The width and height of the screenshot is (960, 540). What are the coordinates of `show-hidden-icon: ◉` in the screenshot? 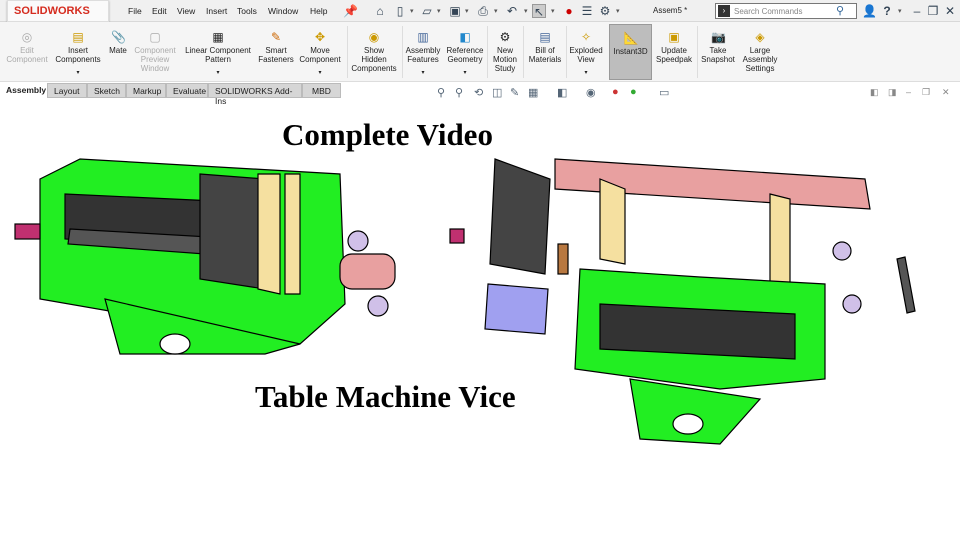 It's located at (374, 37).